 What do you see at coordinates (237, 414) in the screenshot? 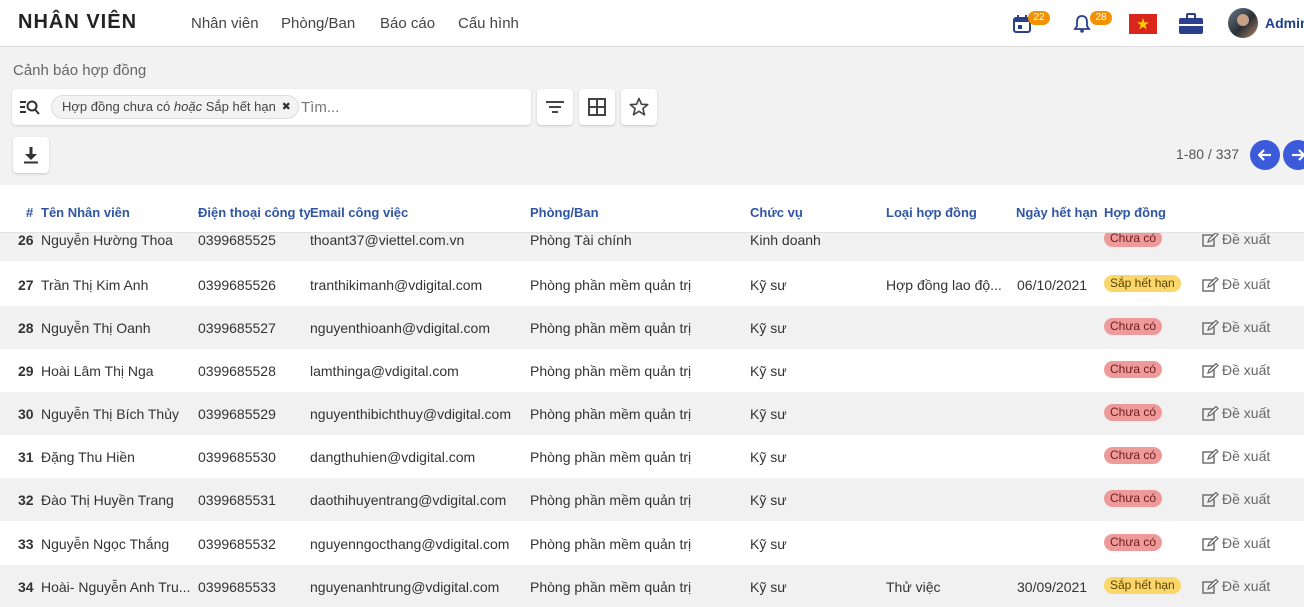
I see `cell-phone: 0399685529` at bounding box center [237, 414].